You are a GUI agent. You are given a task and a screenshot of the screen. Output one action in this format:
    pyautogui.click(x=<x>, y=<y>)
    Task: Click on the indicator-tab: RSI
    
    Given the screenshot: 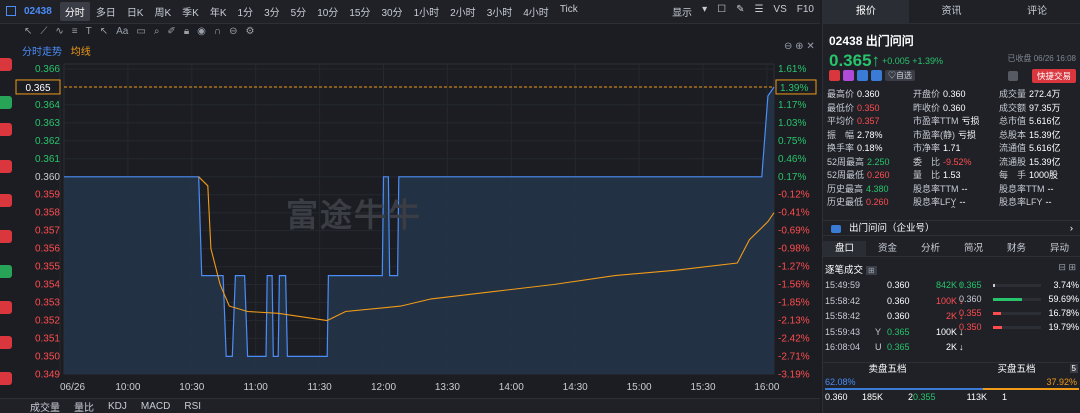 What is the action you would take?
    pyautogui.click(x=192, y=406)
    